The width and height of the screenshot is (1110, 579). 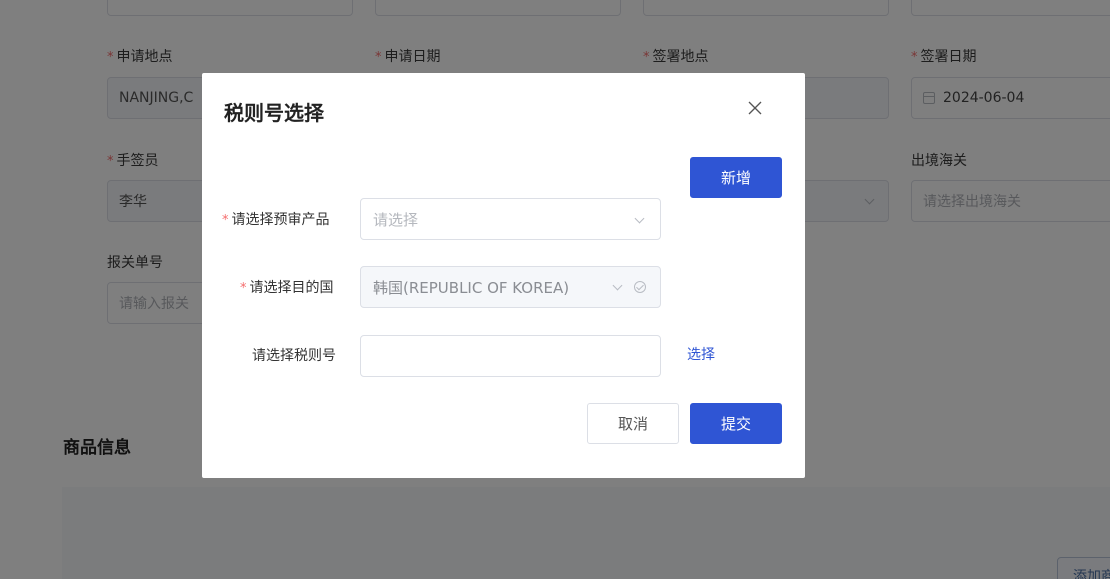 I want to click on check-circle-icon, so click(x=640, y=287).